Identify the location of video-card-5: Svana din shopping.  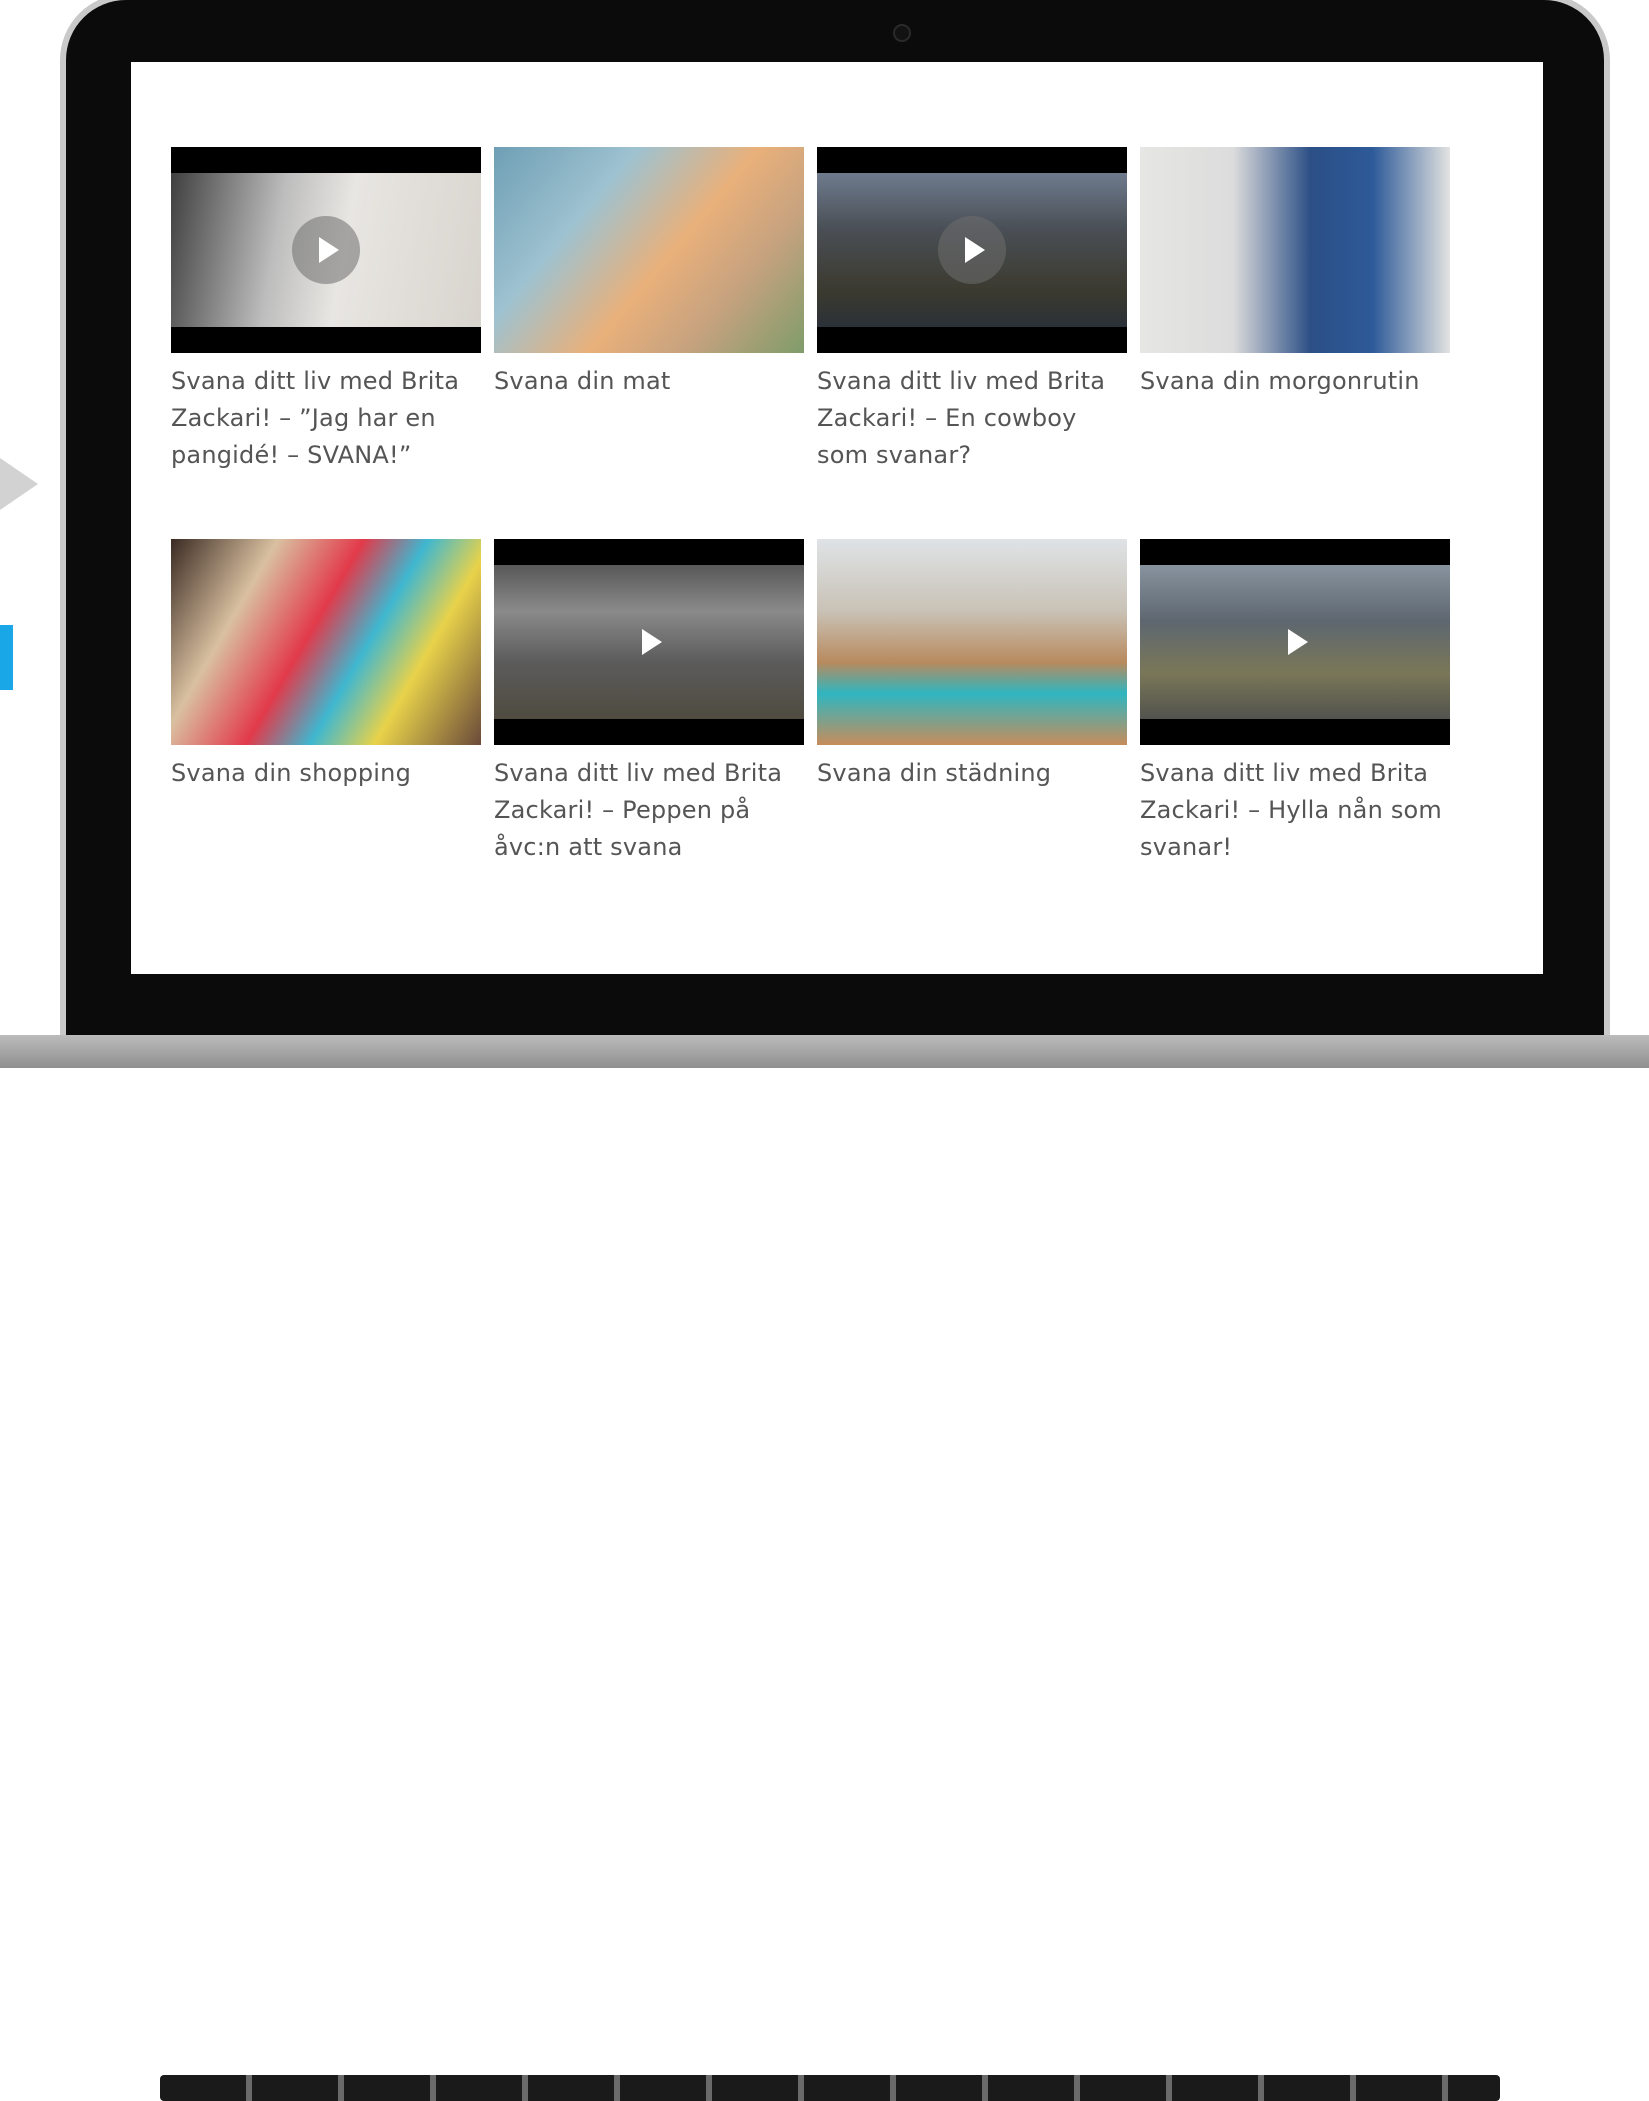
(326, 665).